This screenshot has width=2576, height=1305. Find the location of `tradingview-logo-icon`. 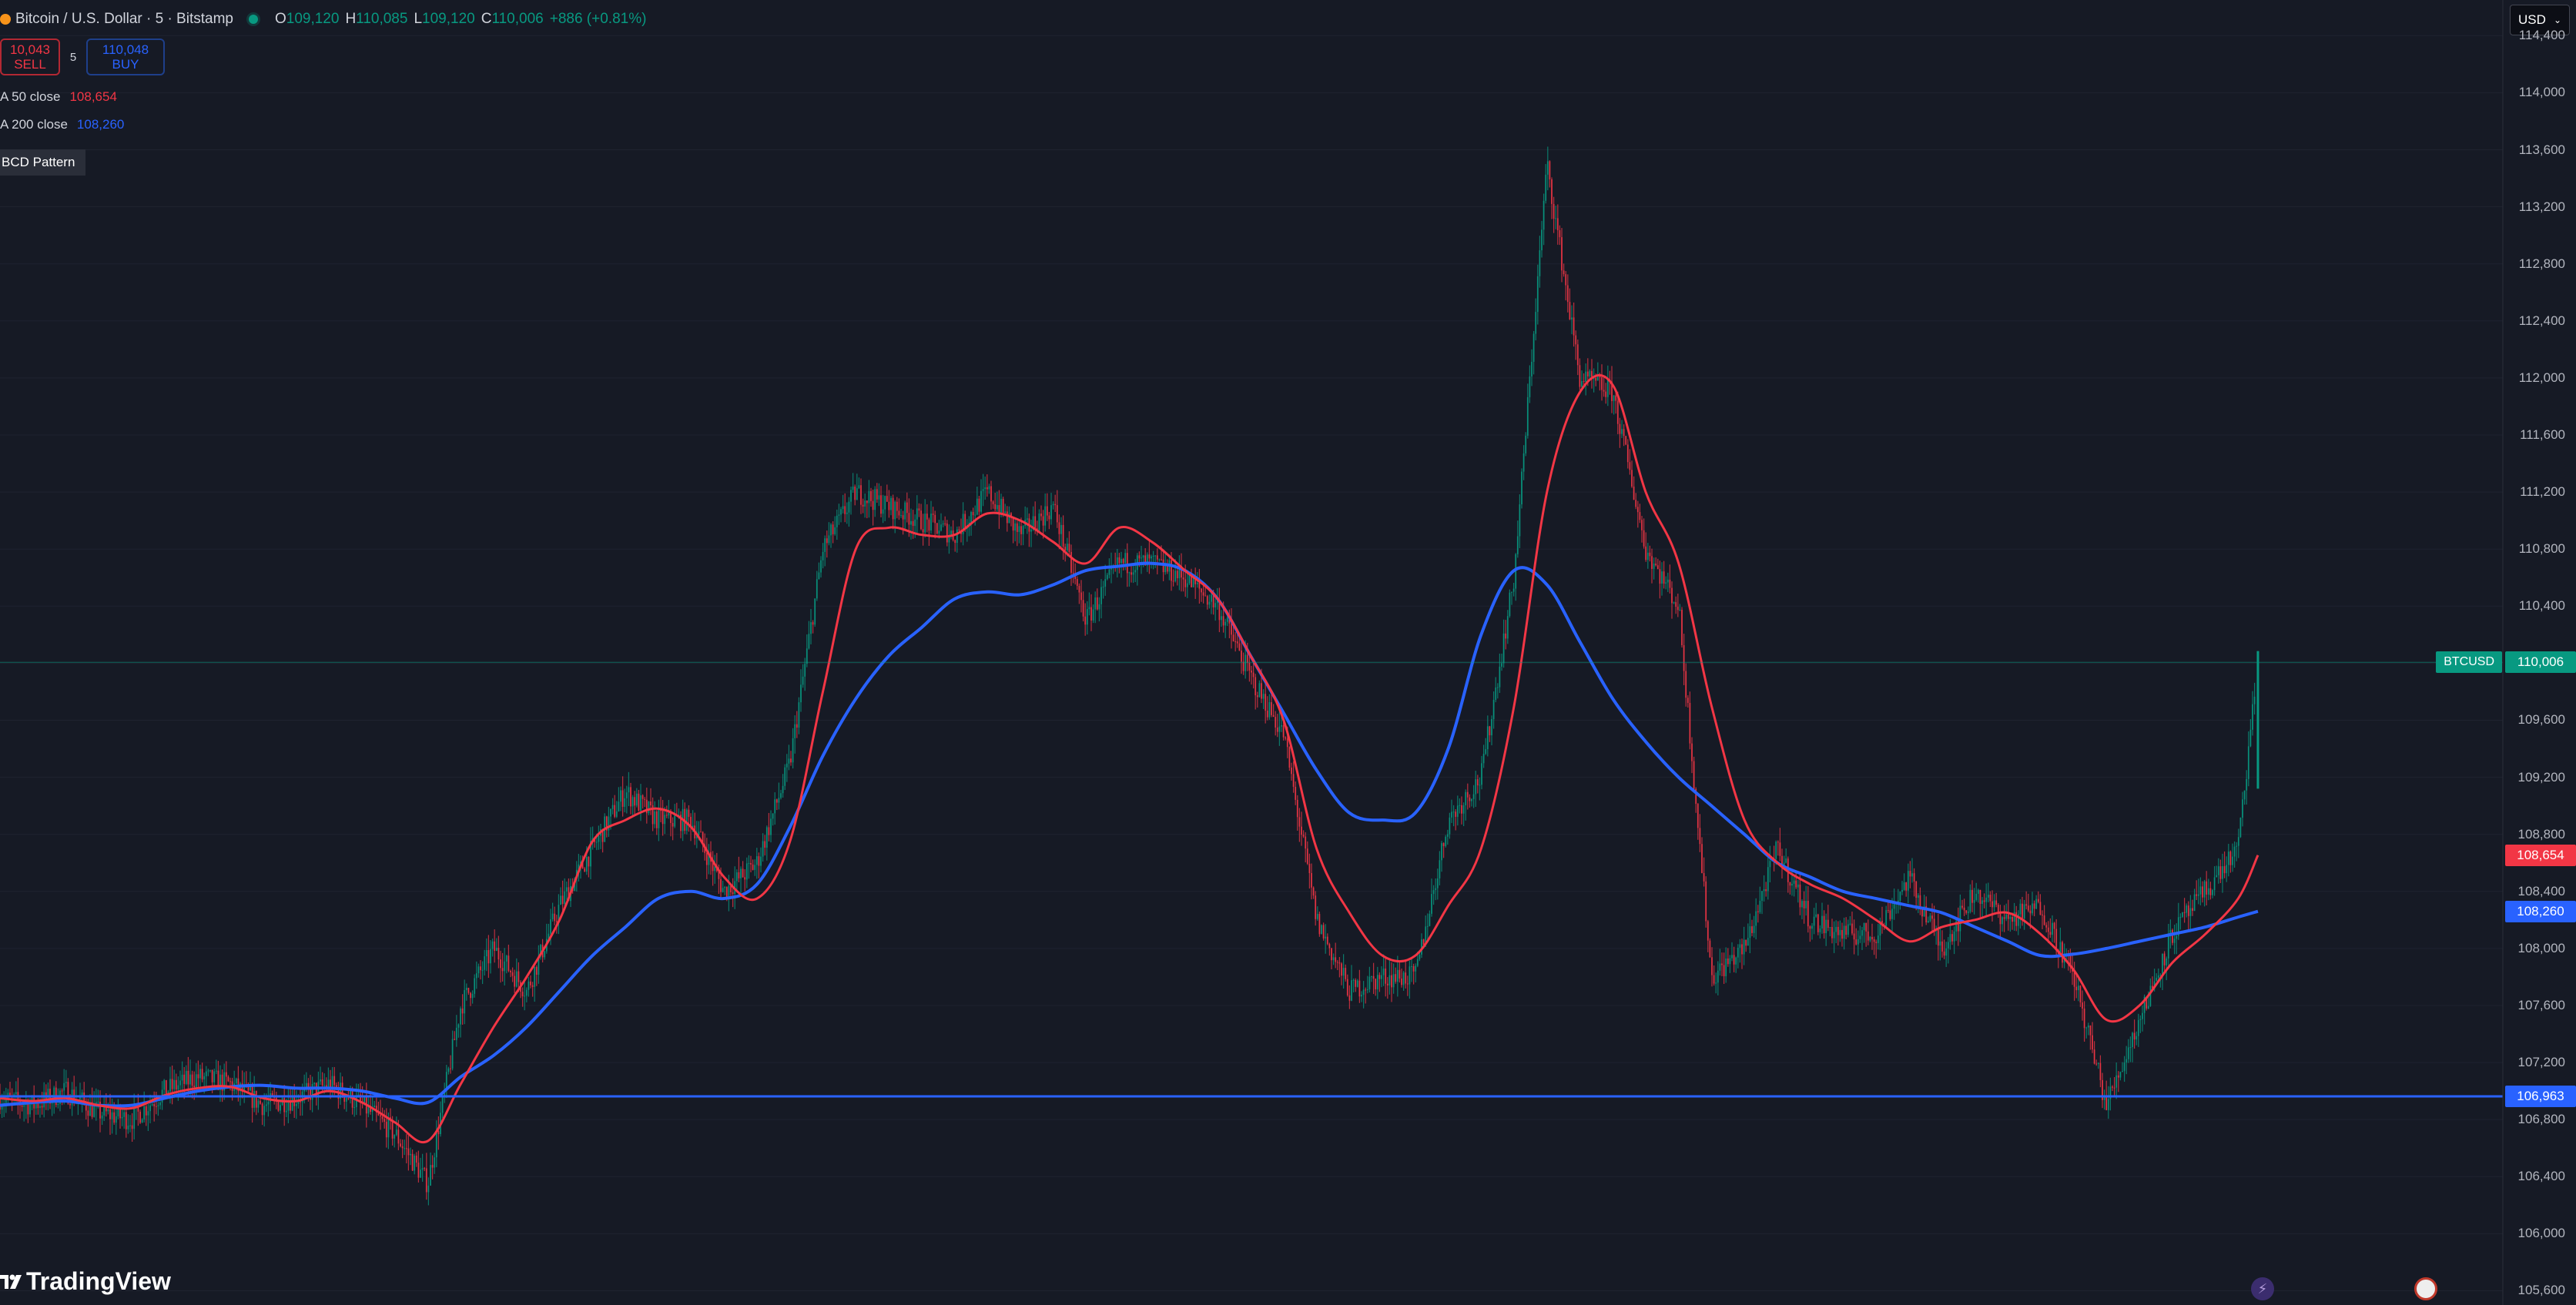

tradingview-logo-icon is located at coordinates (11, 1281).